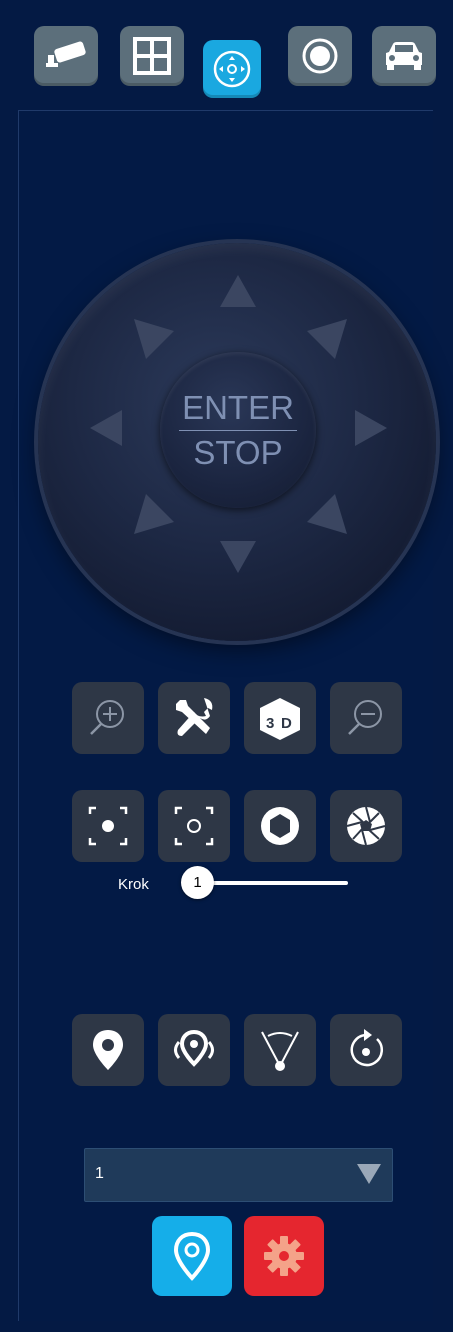 The image size is (453, 1332). I want to click on bullet-camera-icon, so click(66, 54).